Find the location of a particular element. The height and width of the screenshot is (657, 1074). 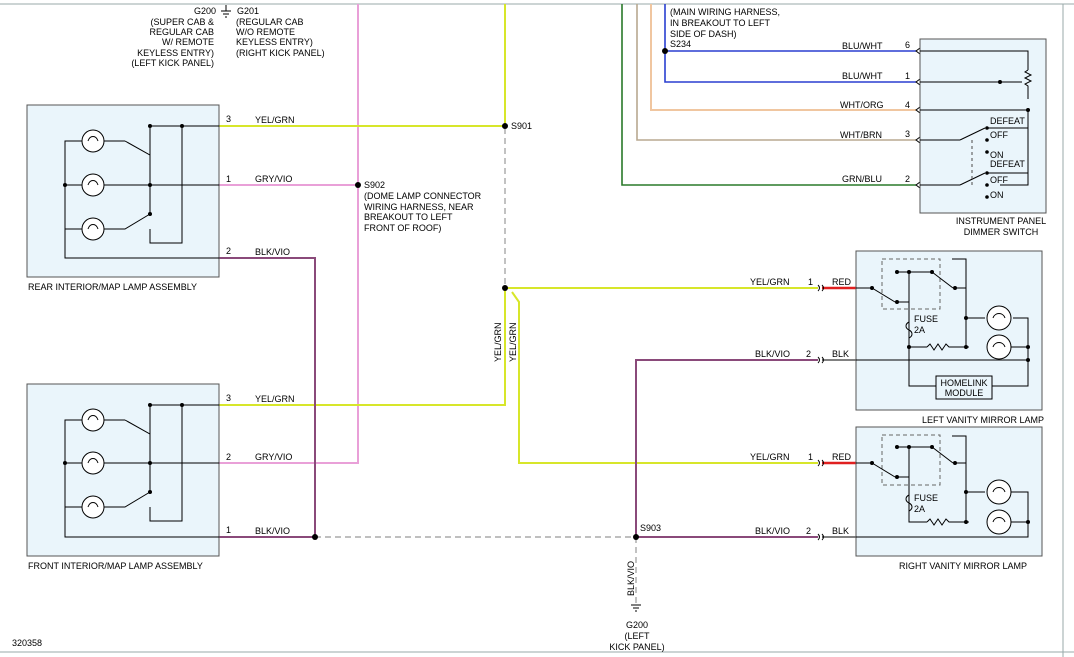

splice-s234-dot is located at coordinates (665, 51).